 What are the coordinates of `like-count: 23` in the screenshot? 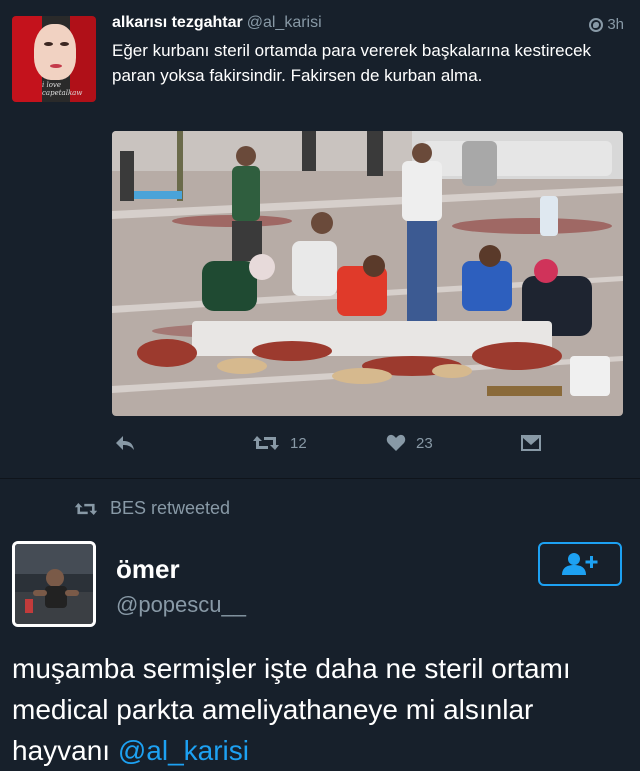 It's located at (424, 443).